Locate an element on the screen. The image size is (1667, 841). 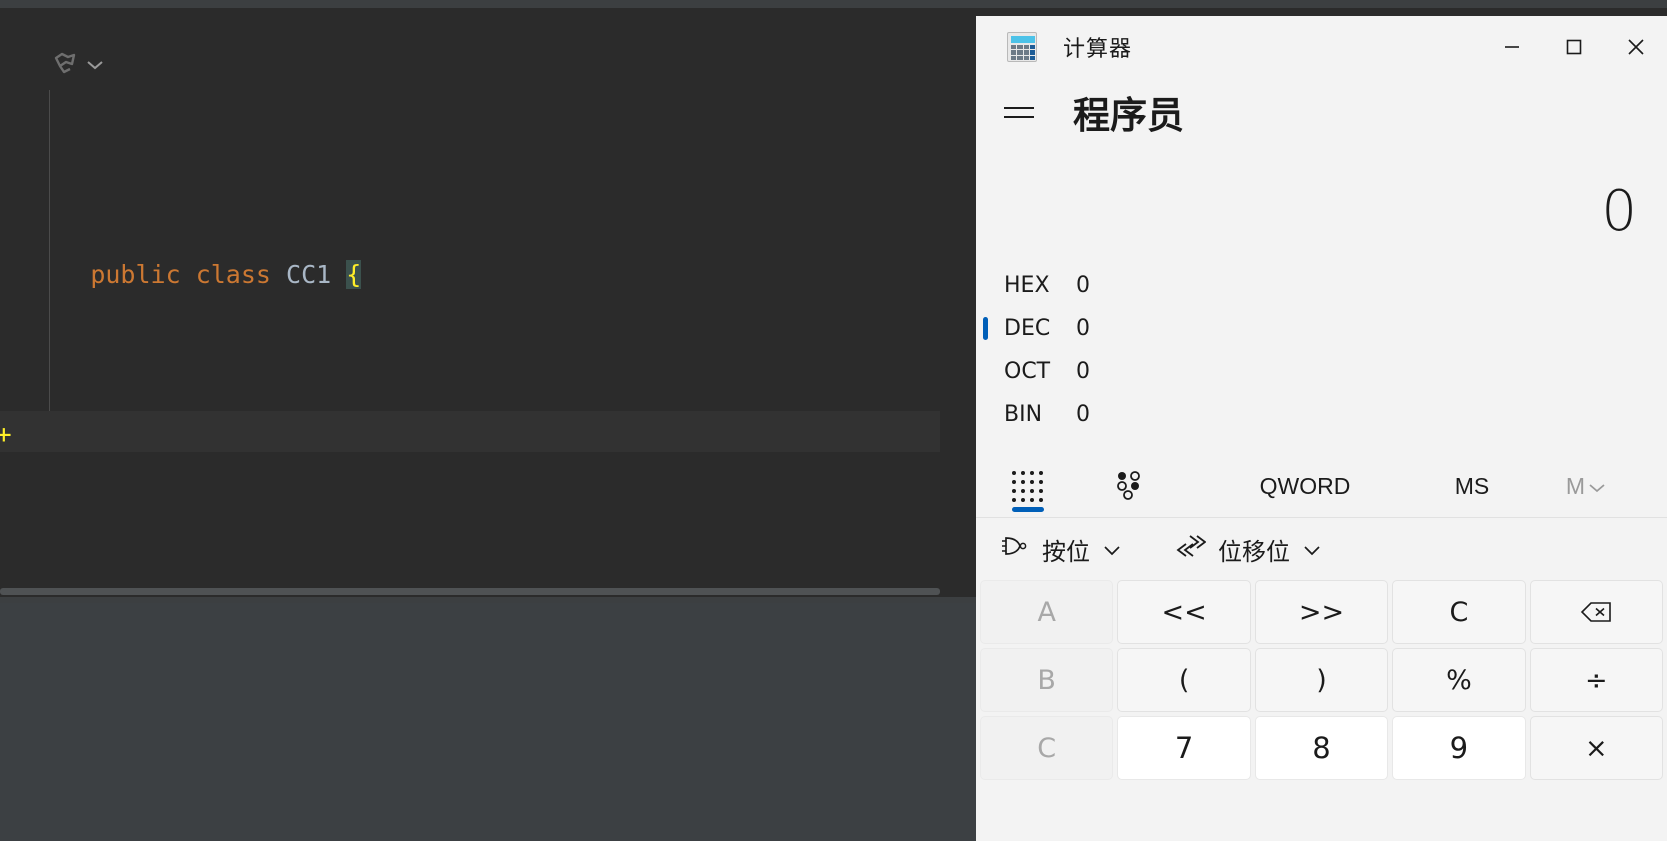
key-label: >> is located at coordinates (1321, 612).